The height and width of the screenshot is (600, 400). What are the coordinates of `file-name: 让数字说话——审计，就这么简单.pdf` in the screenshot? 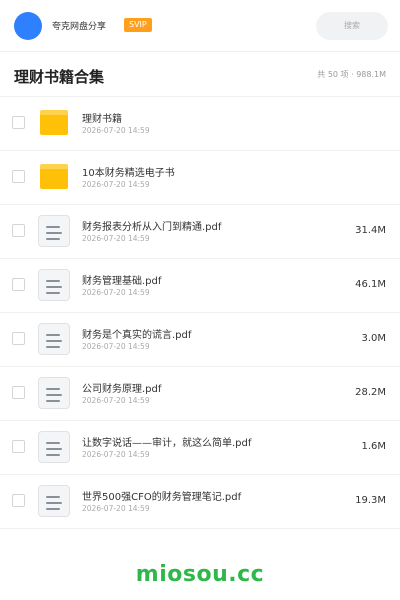 It's located at (166, 441).